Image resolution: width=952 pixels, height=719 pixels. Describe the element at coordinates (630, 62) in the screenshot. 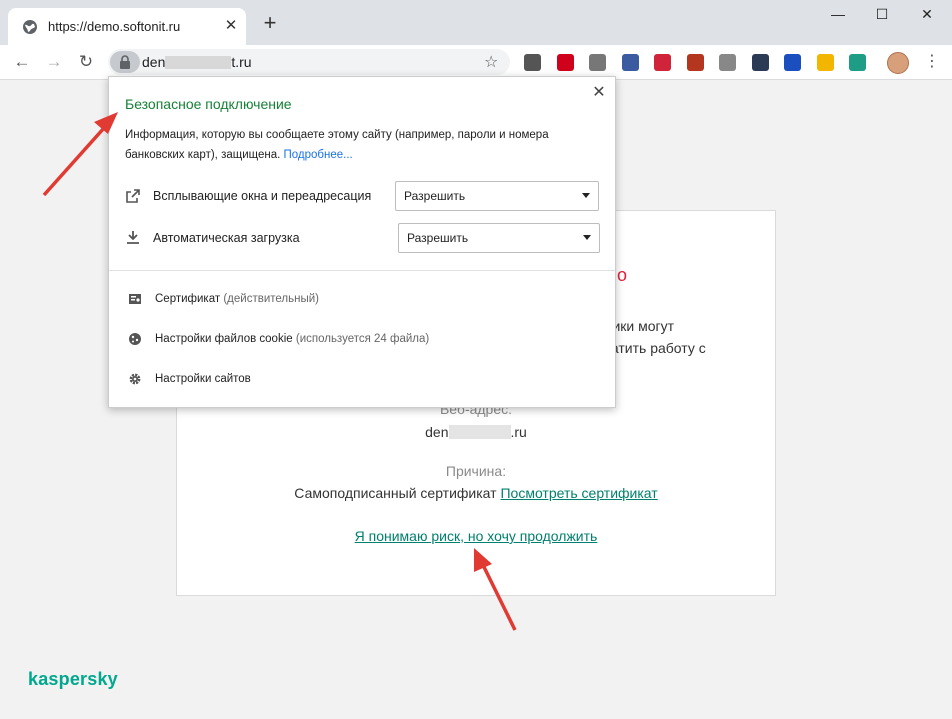

I see `screenshot-icon` at that location.